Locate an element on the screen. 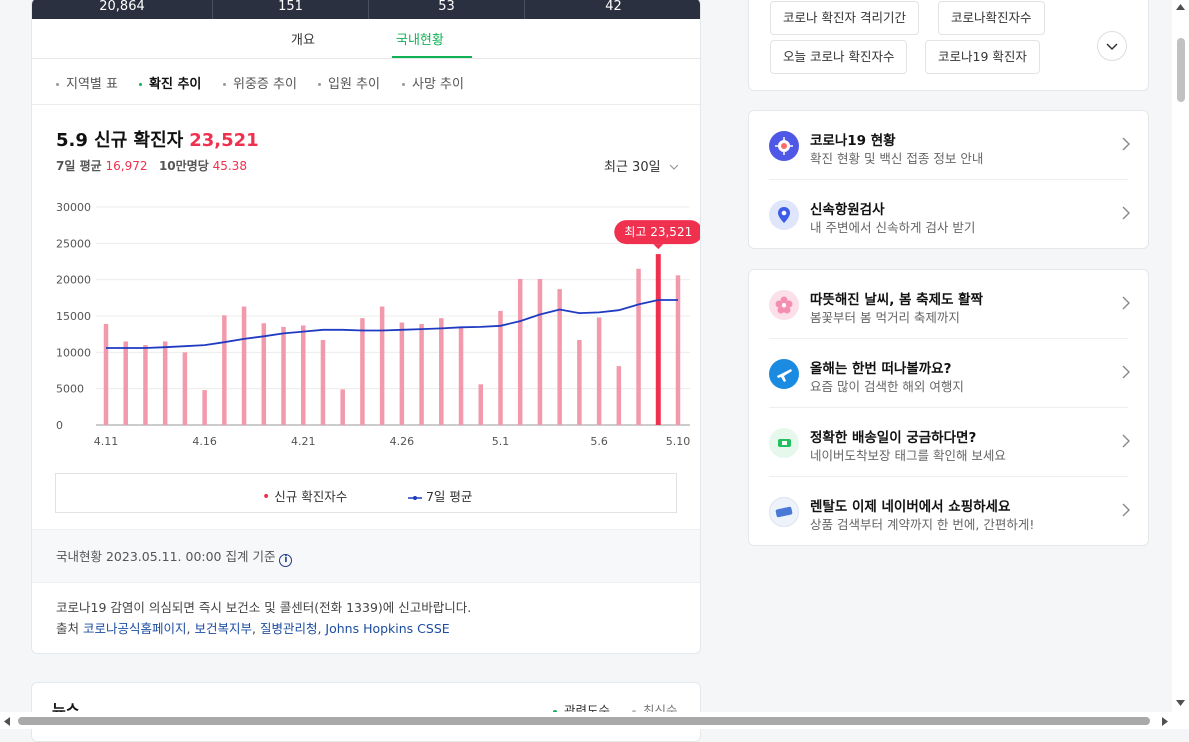 The width and height of the screenshot is (1189, 742). summary-stats: 7일 평균 16,972 10만명당 45.38 is located at coordinates (151, 166).